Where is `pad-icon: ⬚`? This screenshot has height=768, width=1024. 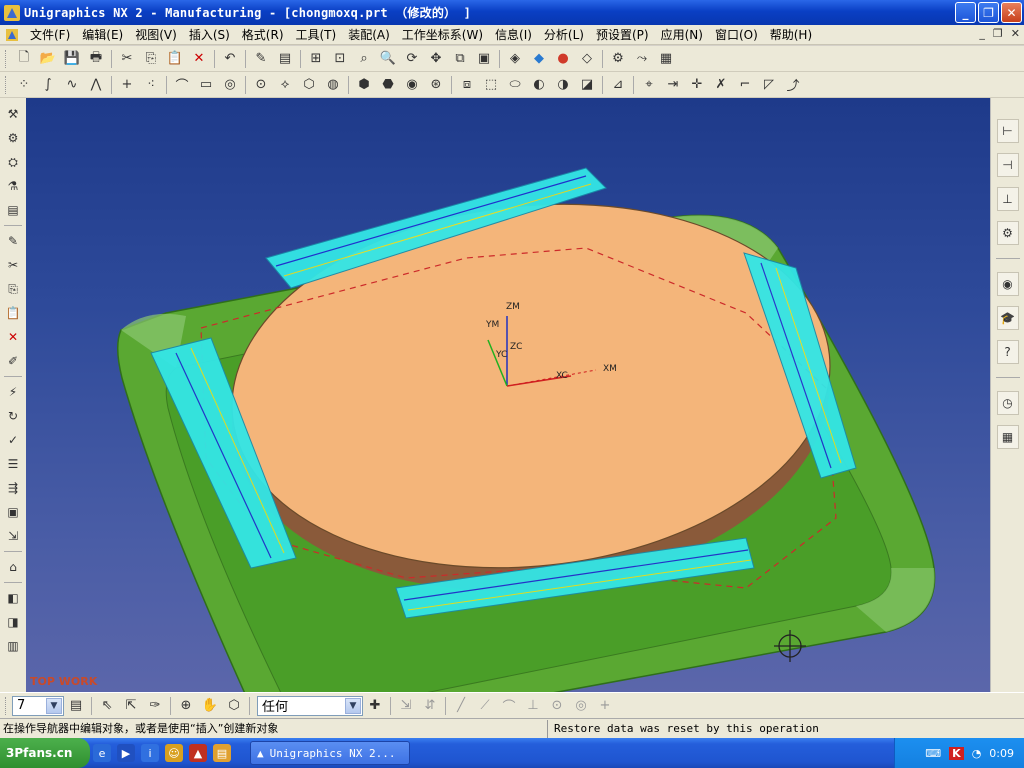
pad-icon: ⬚ is located at coordinates (491, 85).